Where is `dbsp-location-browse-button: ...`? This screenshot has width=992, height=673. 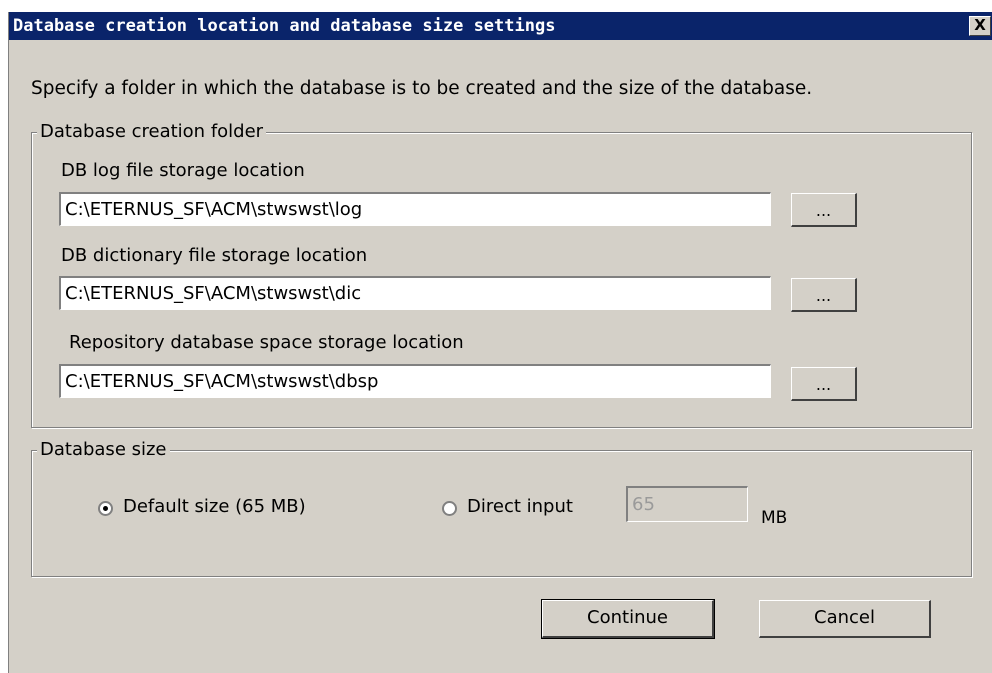 dbsp-location-browse-button: ... is located at coordinates (824, 384).